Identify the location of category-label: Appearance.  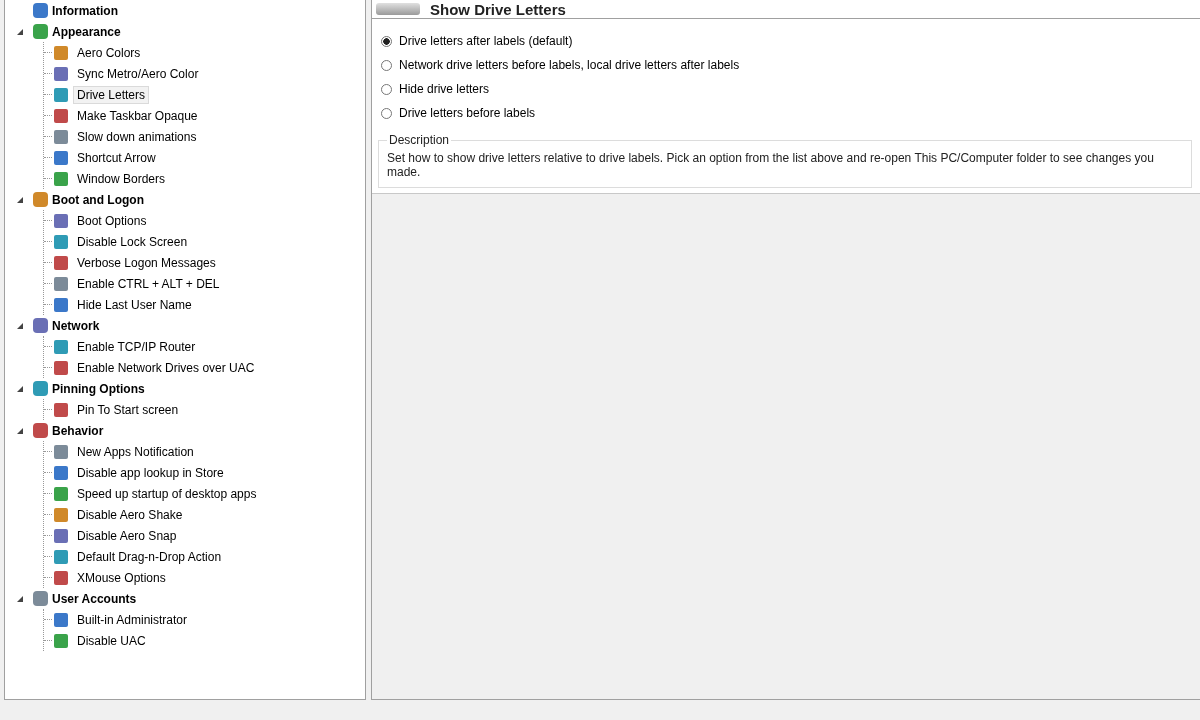
(86, 31).